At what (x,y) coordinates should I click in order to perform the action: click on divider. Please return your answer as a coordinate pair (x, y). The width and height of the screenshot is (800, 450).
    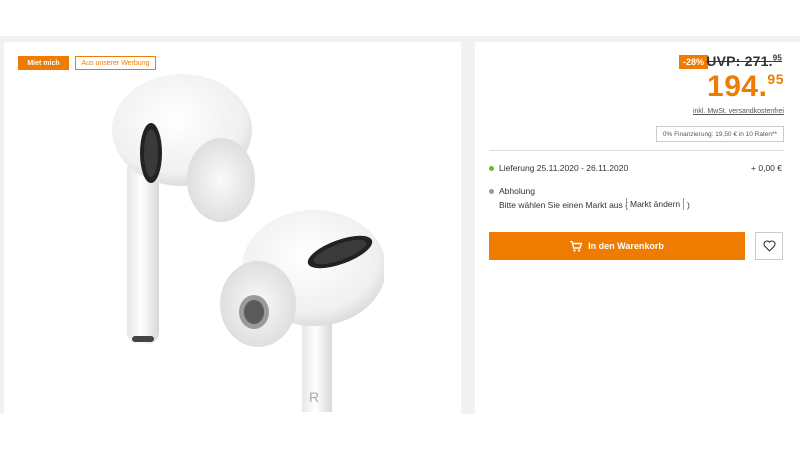
    Looking at the image, I should click on (636, 150).